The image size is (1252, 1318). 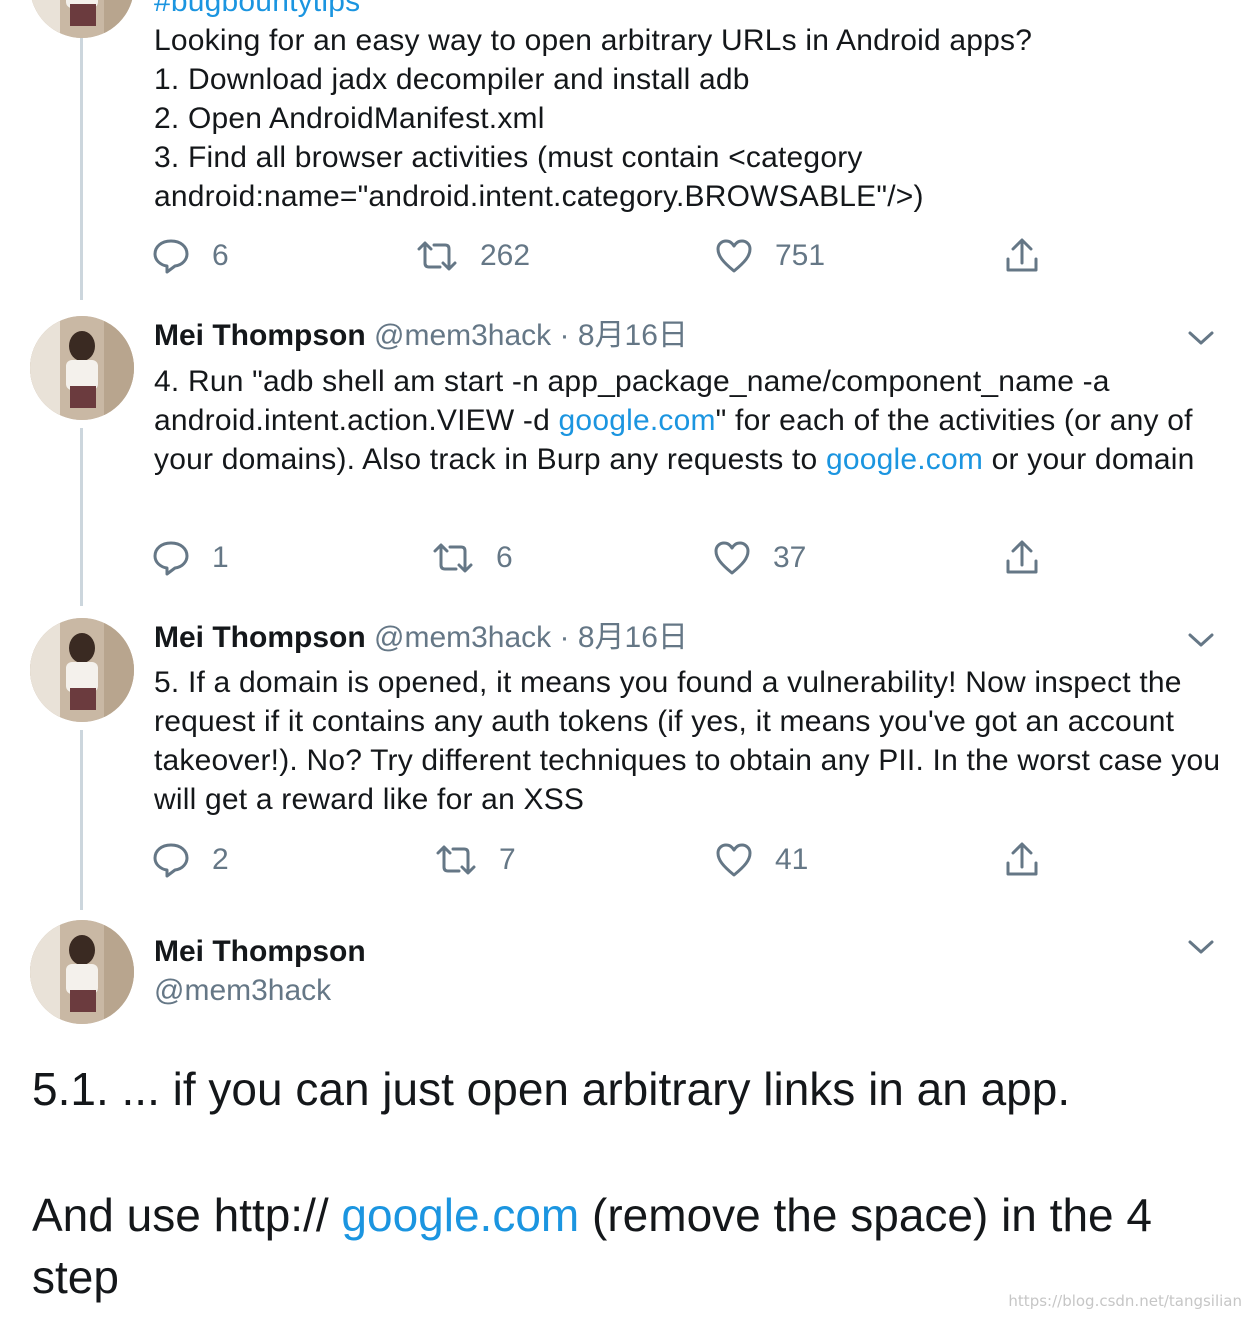 I want to click on retweet-count: 262, so click(x=505, y=255).